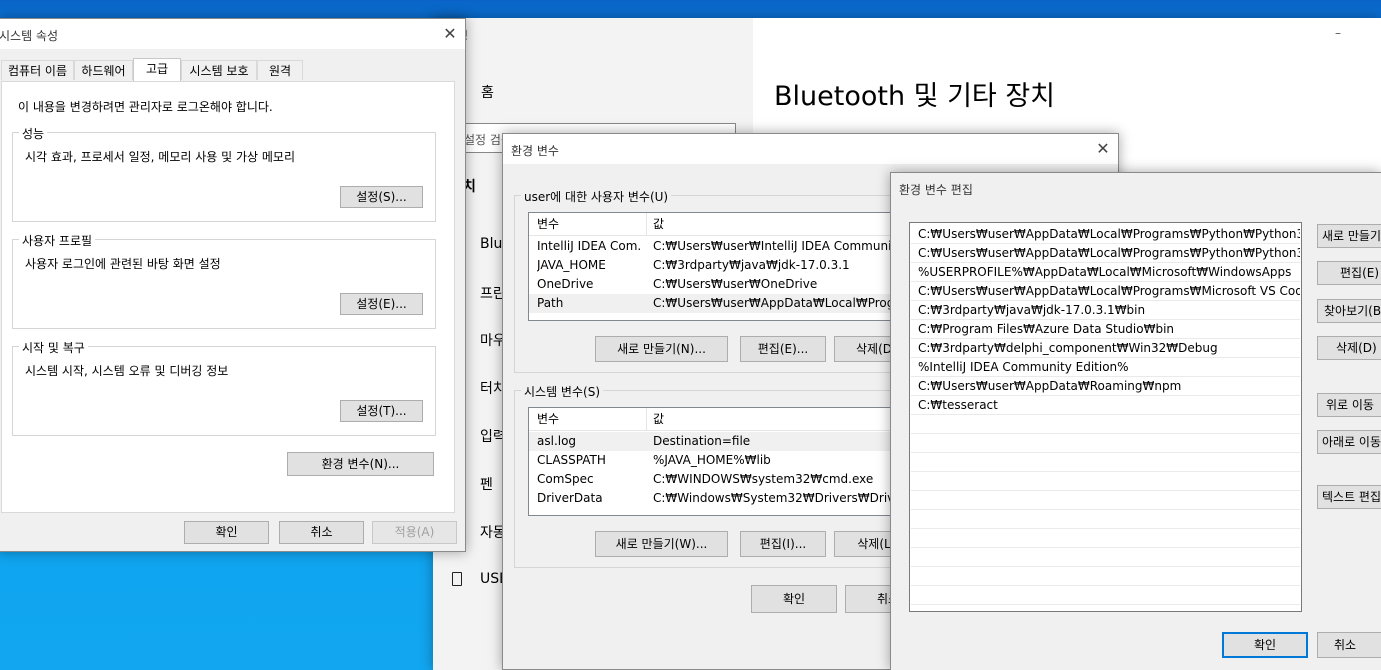  What do you see at coordinates (33, 133) in the screenshot?
I see `performance-legend: 성능` at bounding box center [33, 133].